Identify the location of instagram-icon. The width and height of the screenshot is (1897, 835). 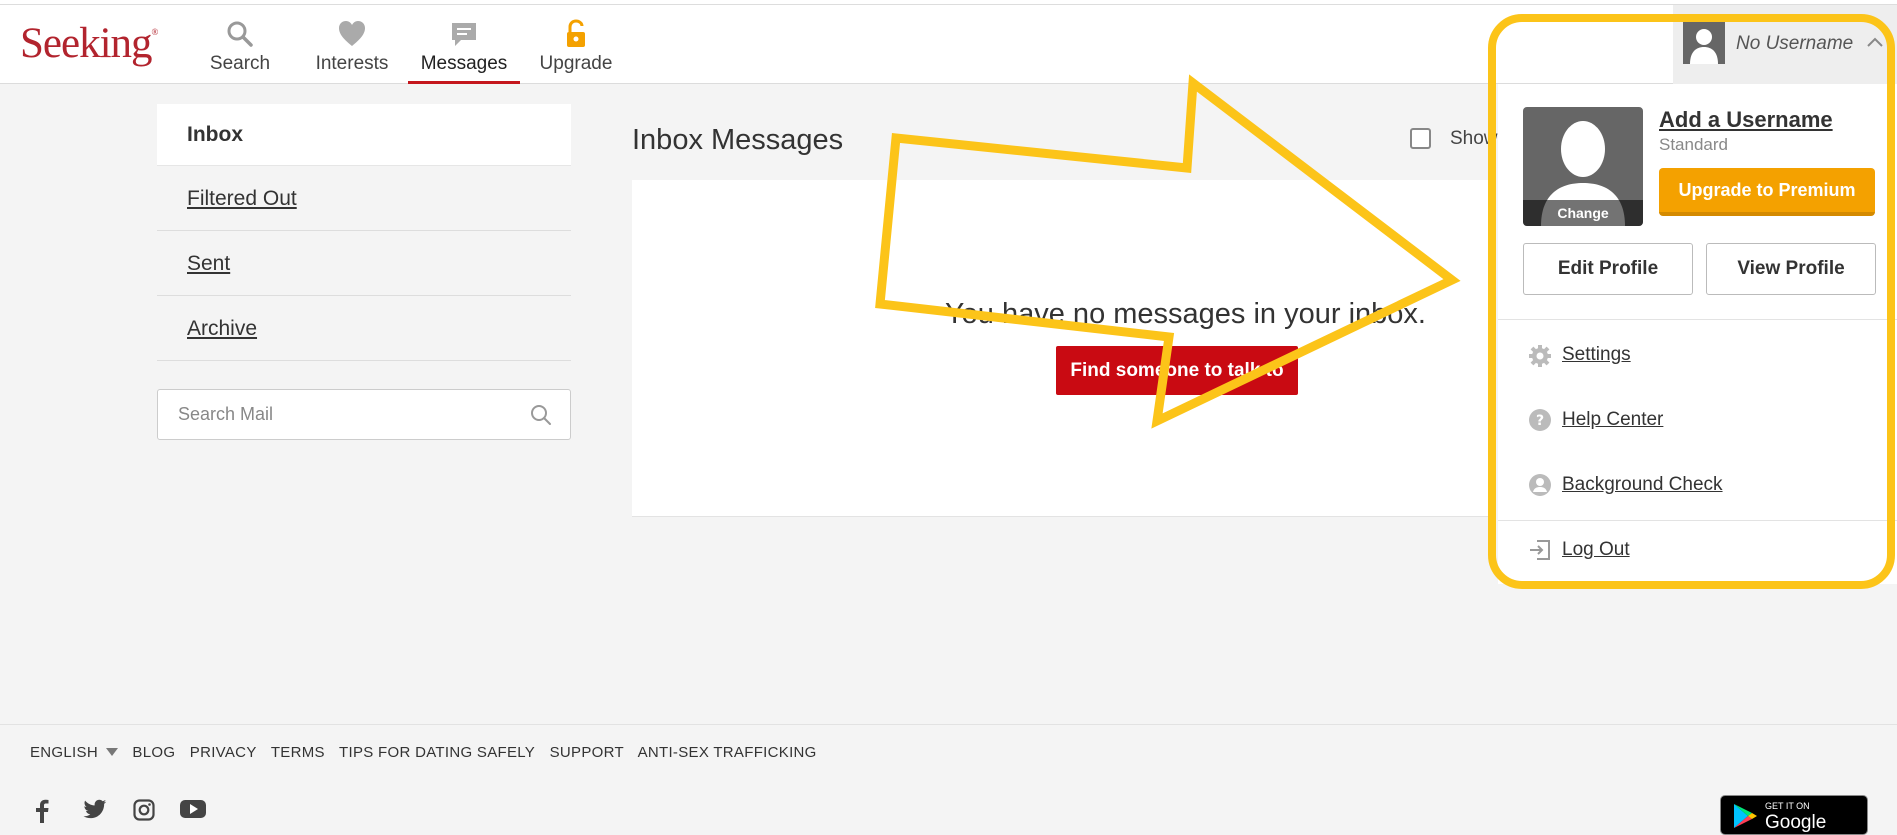
(144, 810).